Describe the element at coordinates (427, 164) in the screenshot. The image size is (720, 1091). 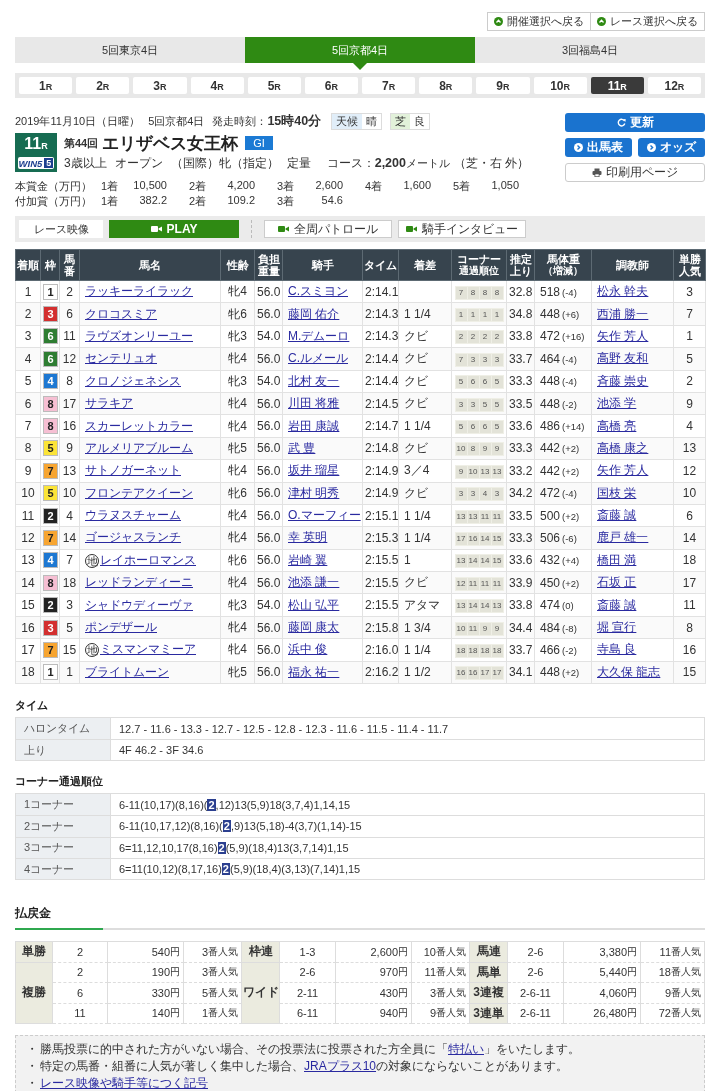
I see `distance-unit: メートル` at that location.